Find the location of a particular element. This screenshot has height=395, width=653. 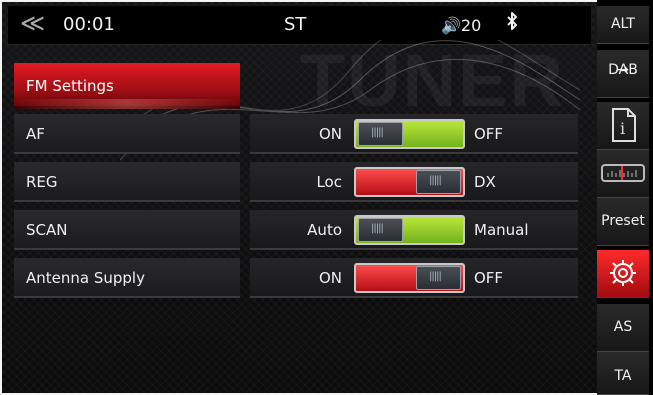

info-letter: i is located at coordinates (622, 128).